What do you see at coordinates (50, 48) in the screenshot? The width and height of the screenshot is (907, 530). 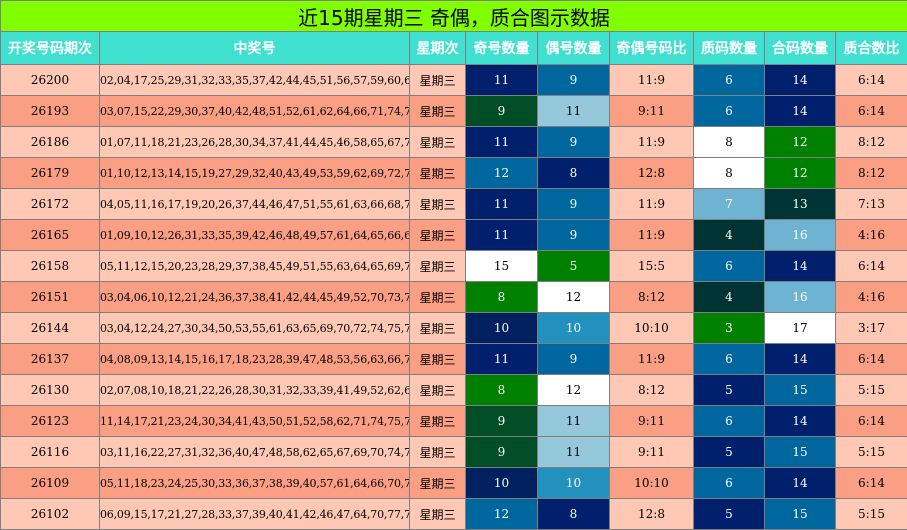 I see `header-period: 开奖号码期次` at bounding box center [50, 48].